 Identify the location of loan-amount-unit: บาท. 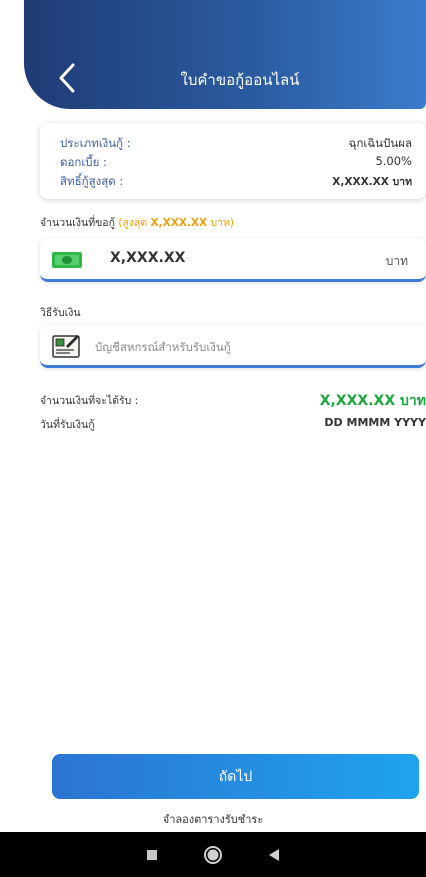
(396, 261).